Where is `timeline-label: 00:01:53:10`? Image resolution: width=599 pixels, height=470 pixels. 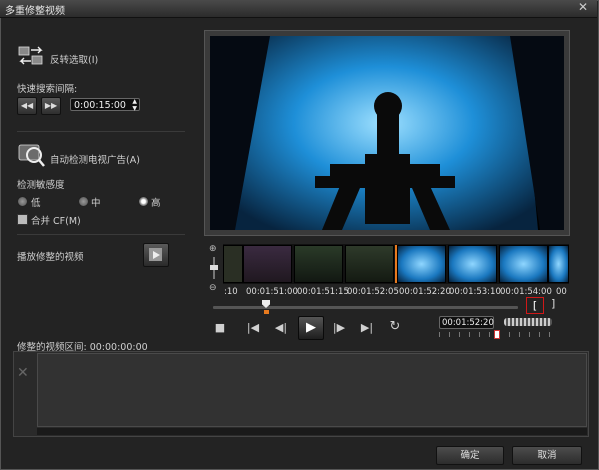
timeline-label: 00:01:53:10 is located at coordinates (475, 292).